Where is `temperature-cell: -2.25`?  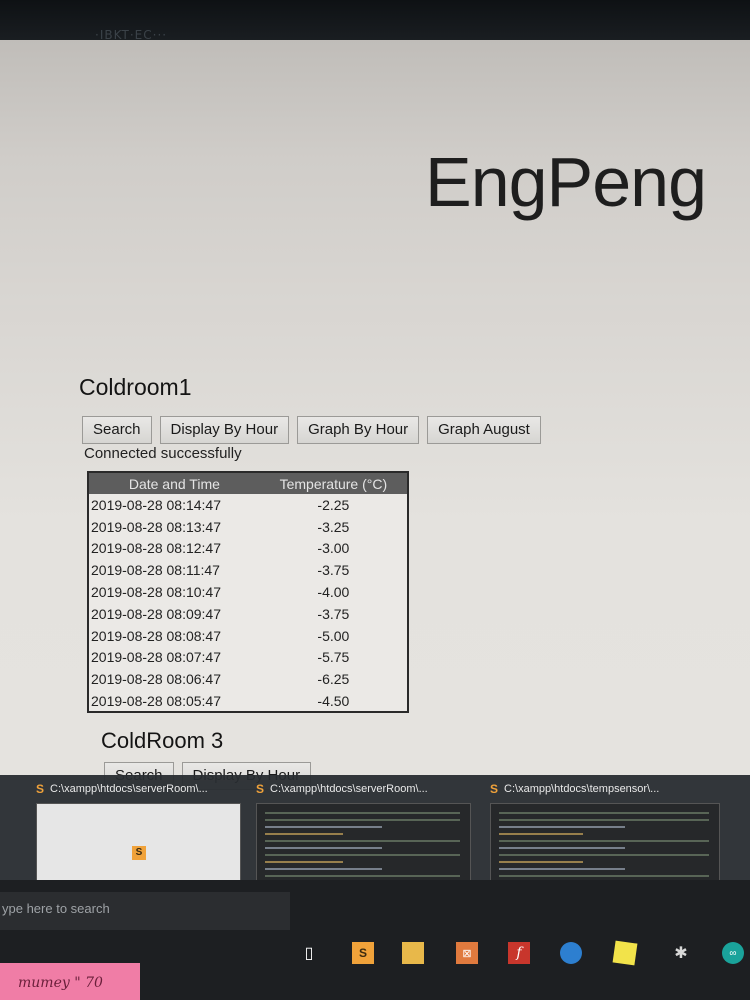
temperature-cell: -2.25 is located at coordinates (333, 504).